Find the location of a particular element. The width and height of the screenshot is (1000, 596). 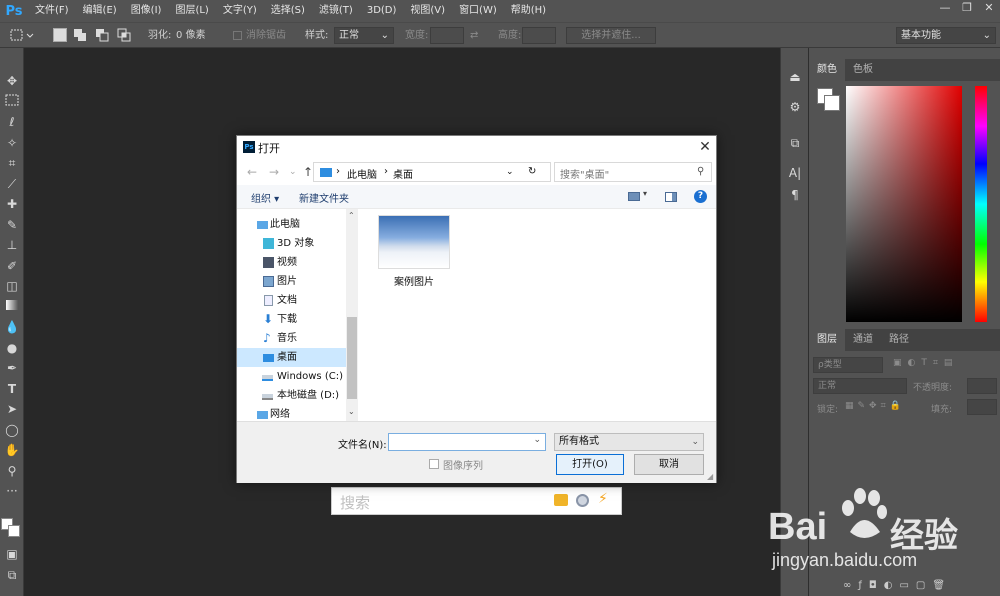

opacity-input is located at coordinates (982, 386).